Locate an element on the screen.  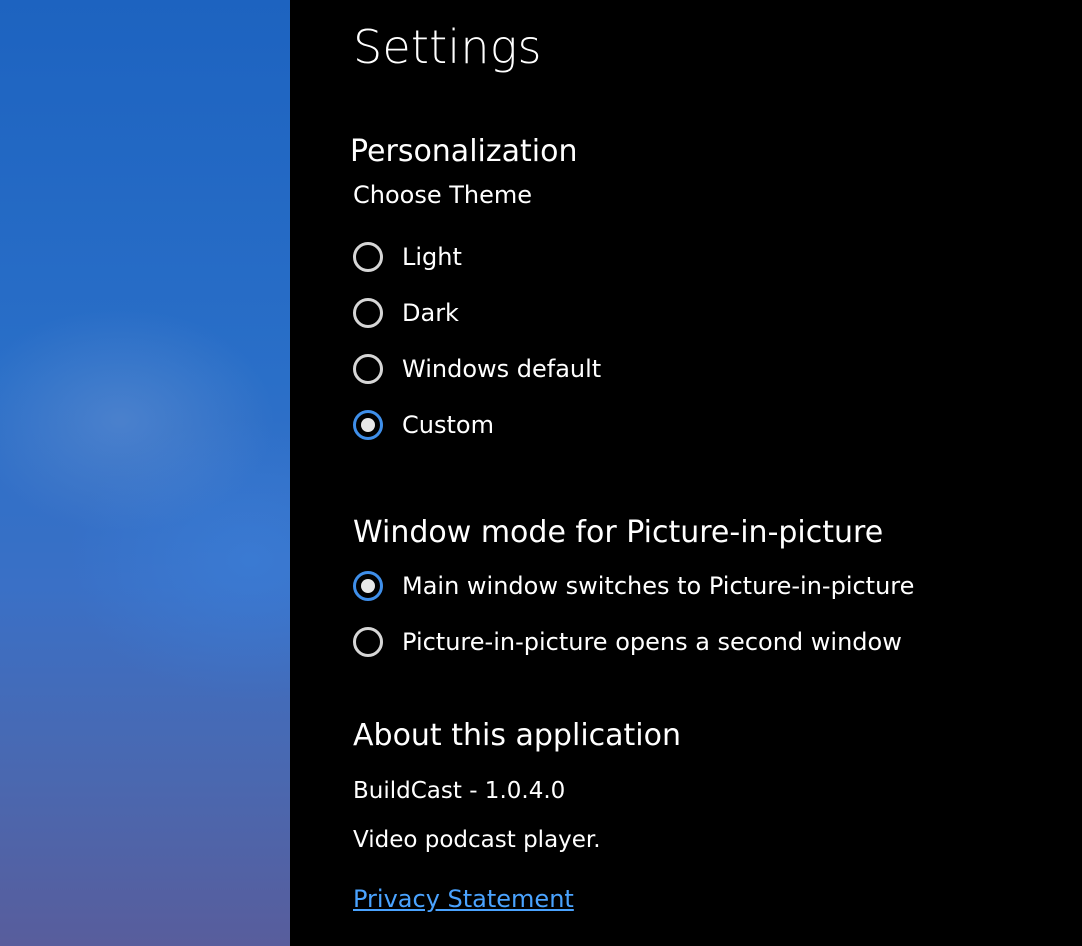
app-description-text: Video podcast player. is located at coordinates (477, 840).